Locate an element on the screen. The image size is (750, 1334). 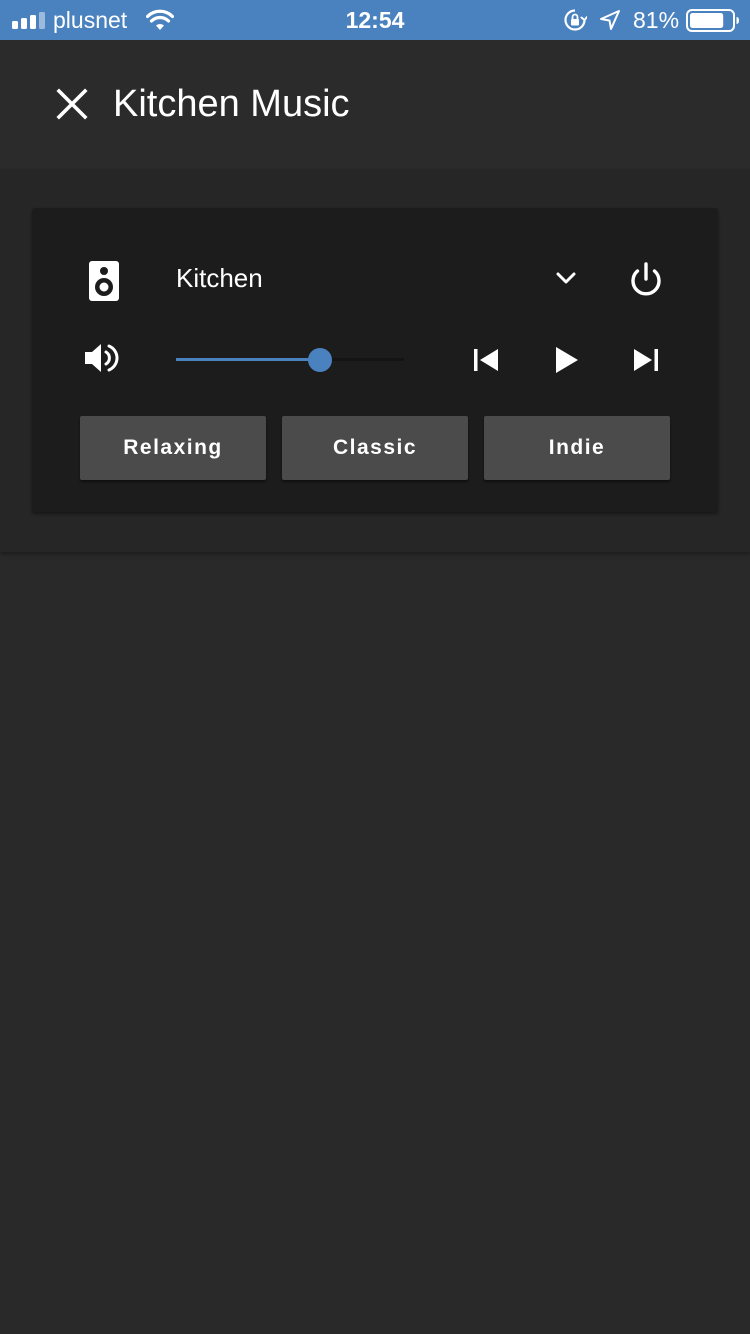
skip-previous-icon is located at coordinates (486, 360).